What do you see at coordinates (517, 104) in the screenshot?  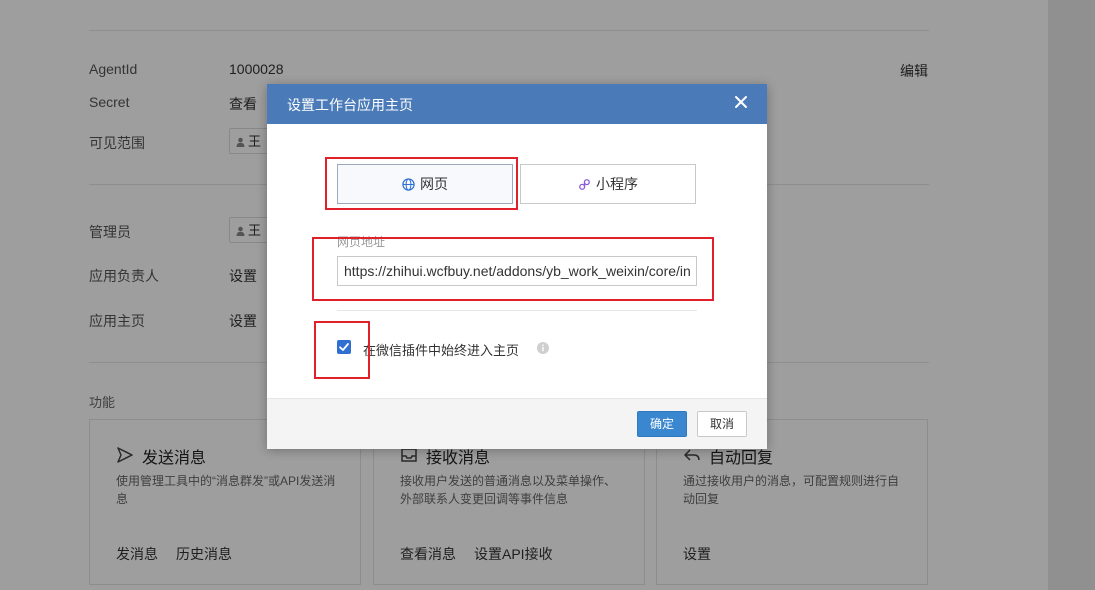 I see `dialog-header: 设置工作台应用主页` at bounding box center [517, 104].